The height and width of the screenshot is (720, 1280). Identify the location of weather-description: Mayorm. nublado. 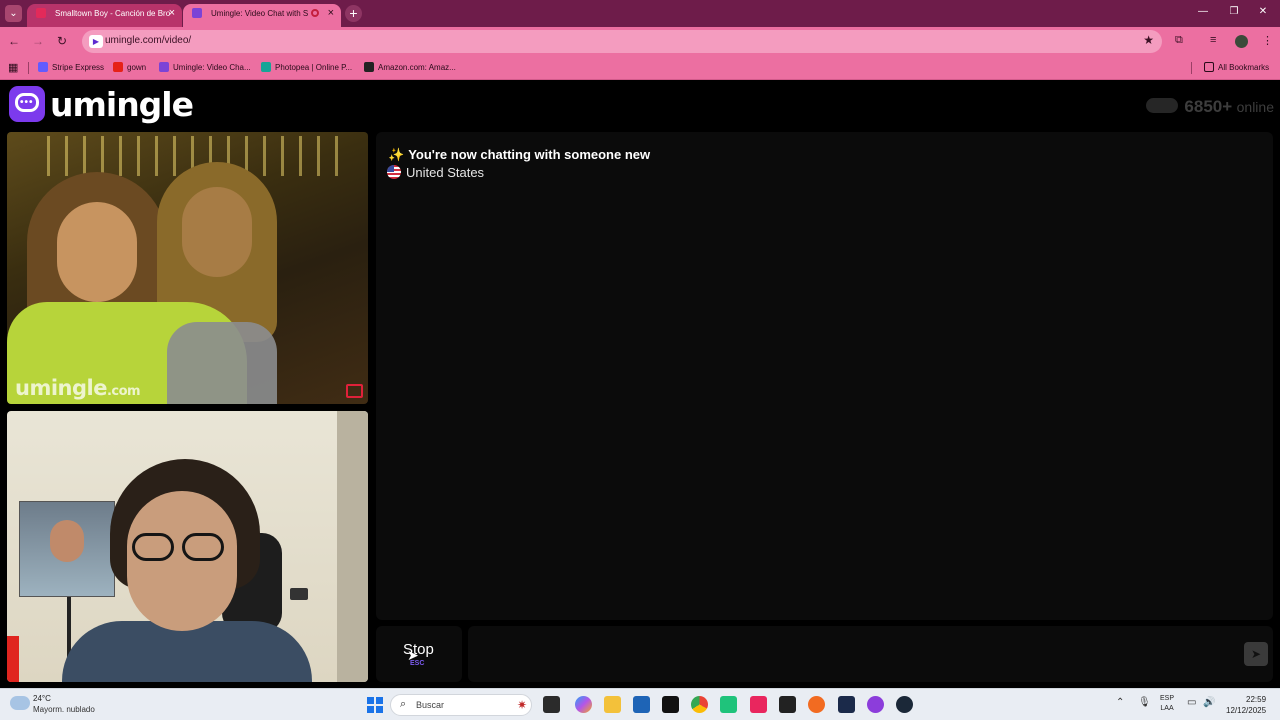
(64, 709).